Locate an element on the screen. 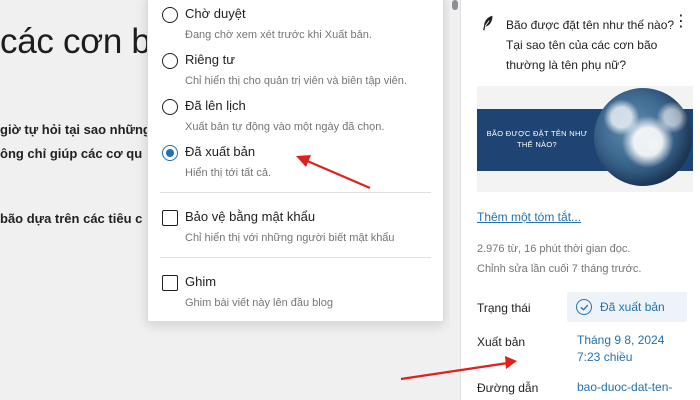  publish-time-link: 7:23 chiều is located at coordinates (604, 357).